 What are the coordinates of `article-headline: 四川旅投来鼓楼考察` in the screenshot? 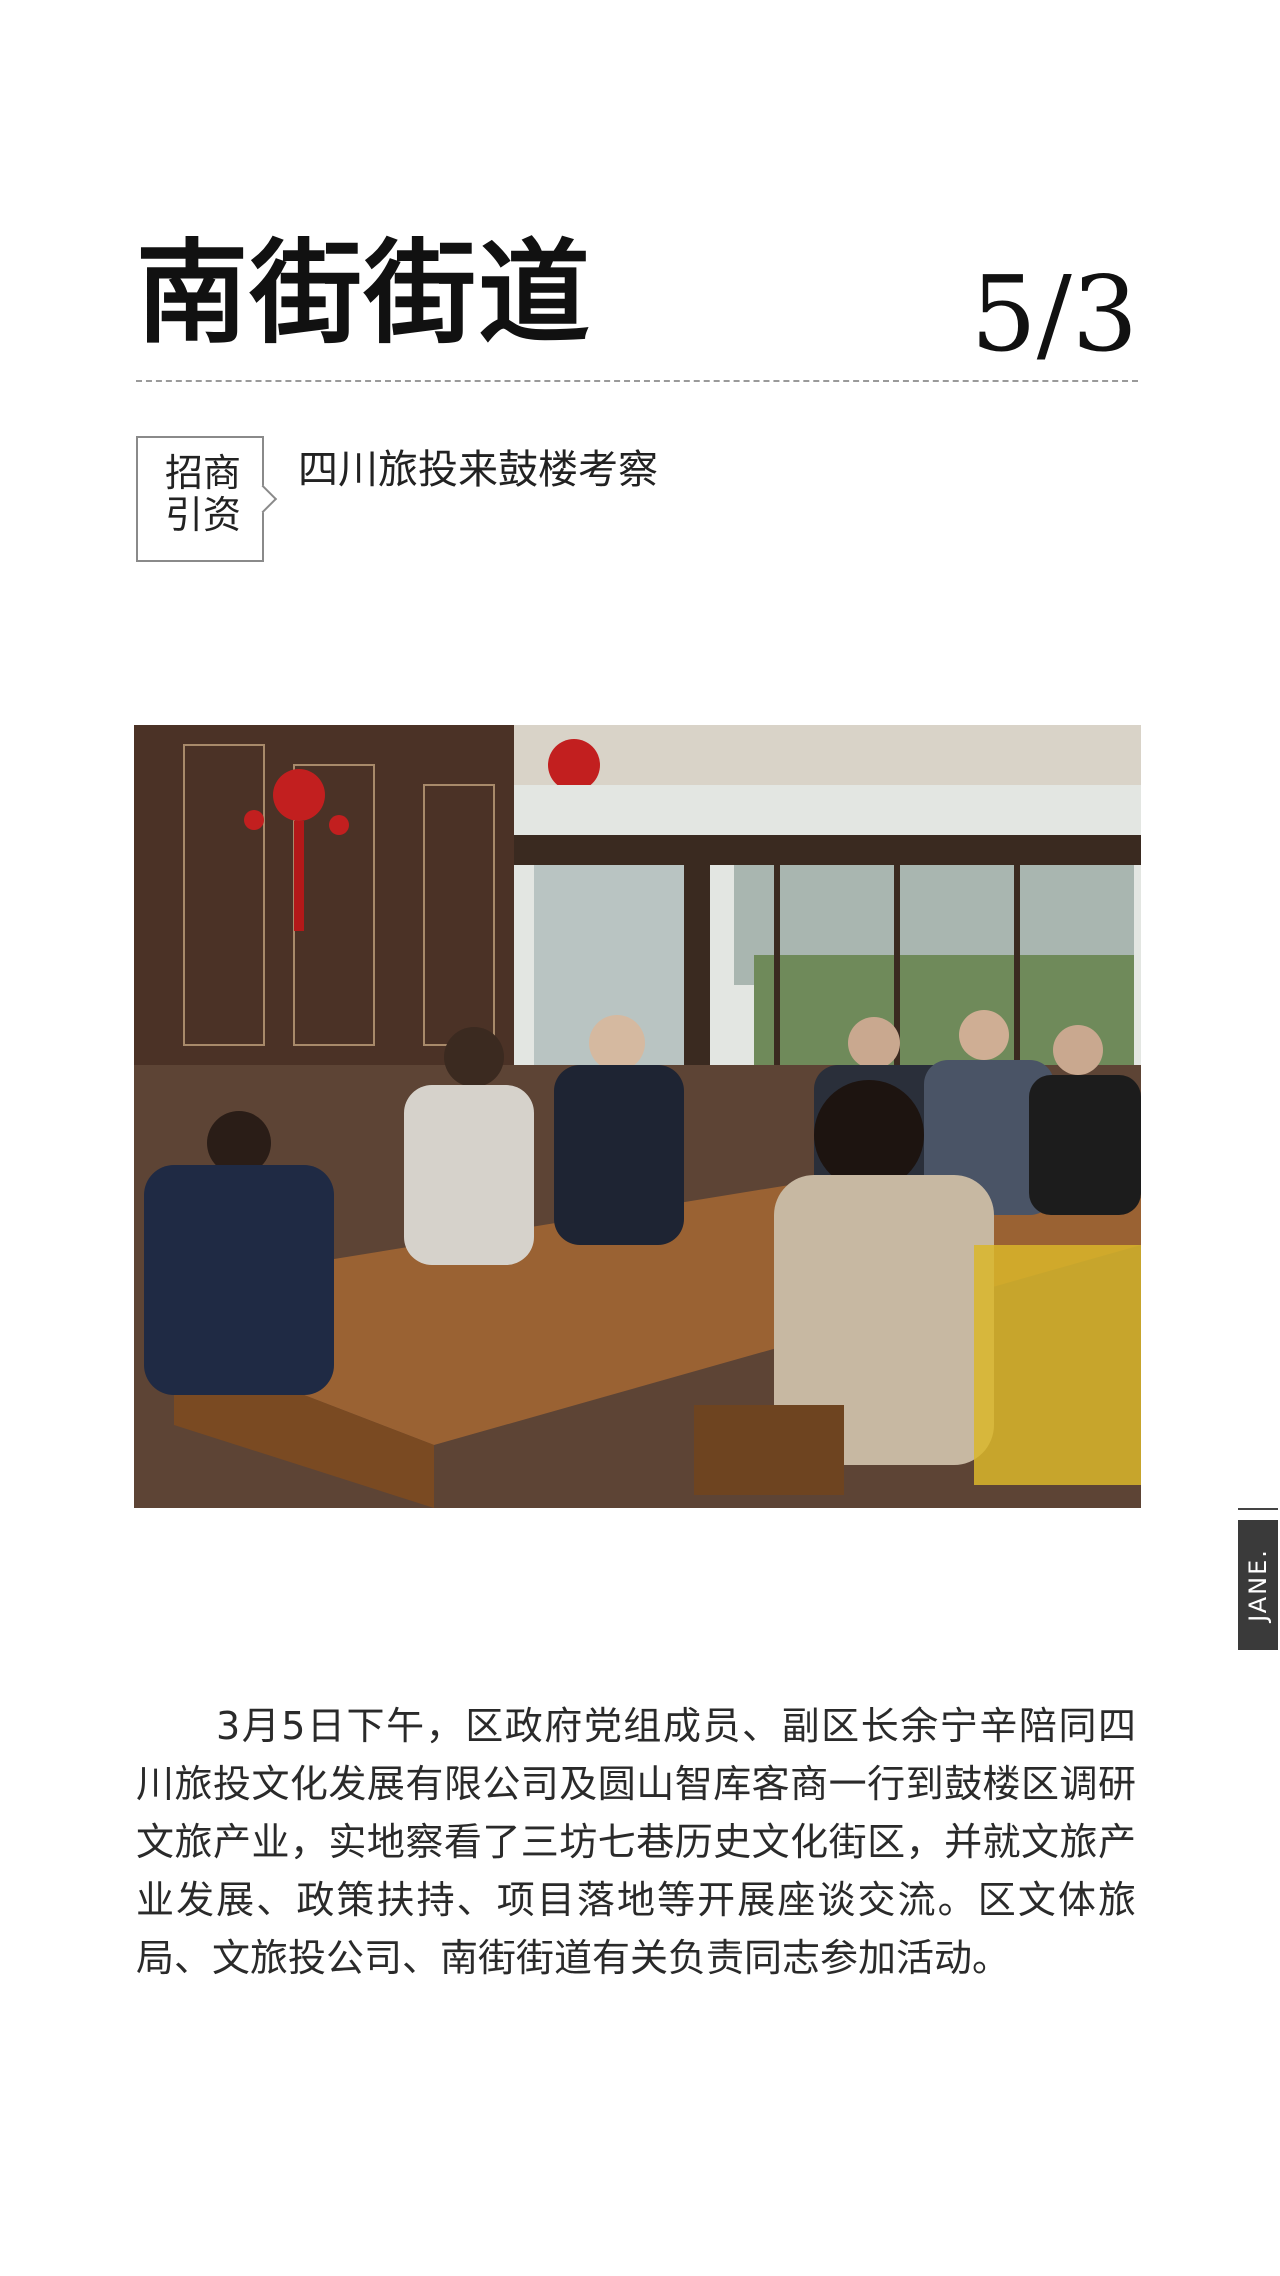 It's located at (478, 470).